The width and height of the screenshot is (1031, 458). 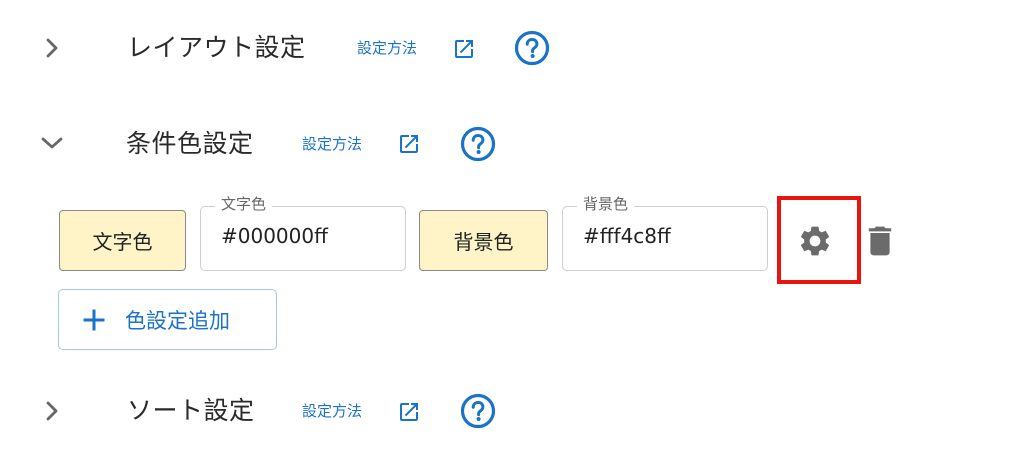 I want to click on text-color-field-label: 文字色, so click(x=244, y=204).